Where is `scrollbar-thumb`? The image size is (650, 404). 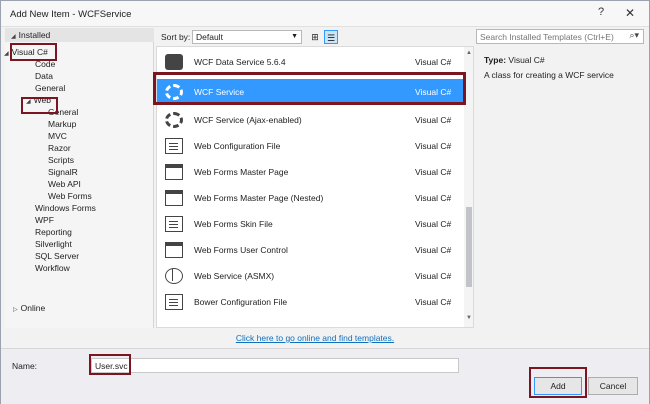 scrollbar-thumb is located at coordinates (469, 247).